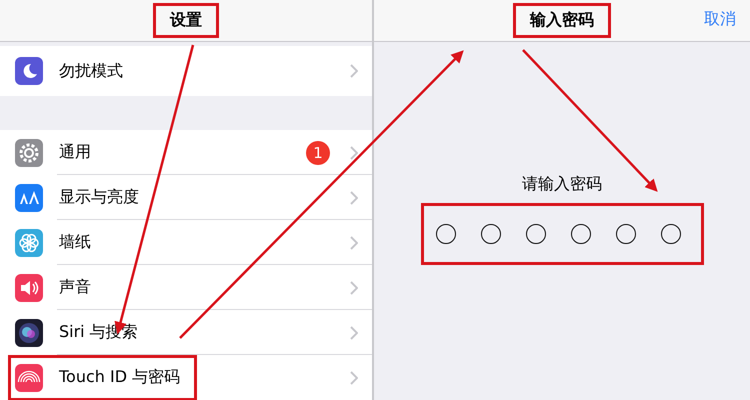 The width and height of the screenshot is (750, 400). I want to click on menu-label: 显示与亮度, so click(99, 197).